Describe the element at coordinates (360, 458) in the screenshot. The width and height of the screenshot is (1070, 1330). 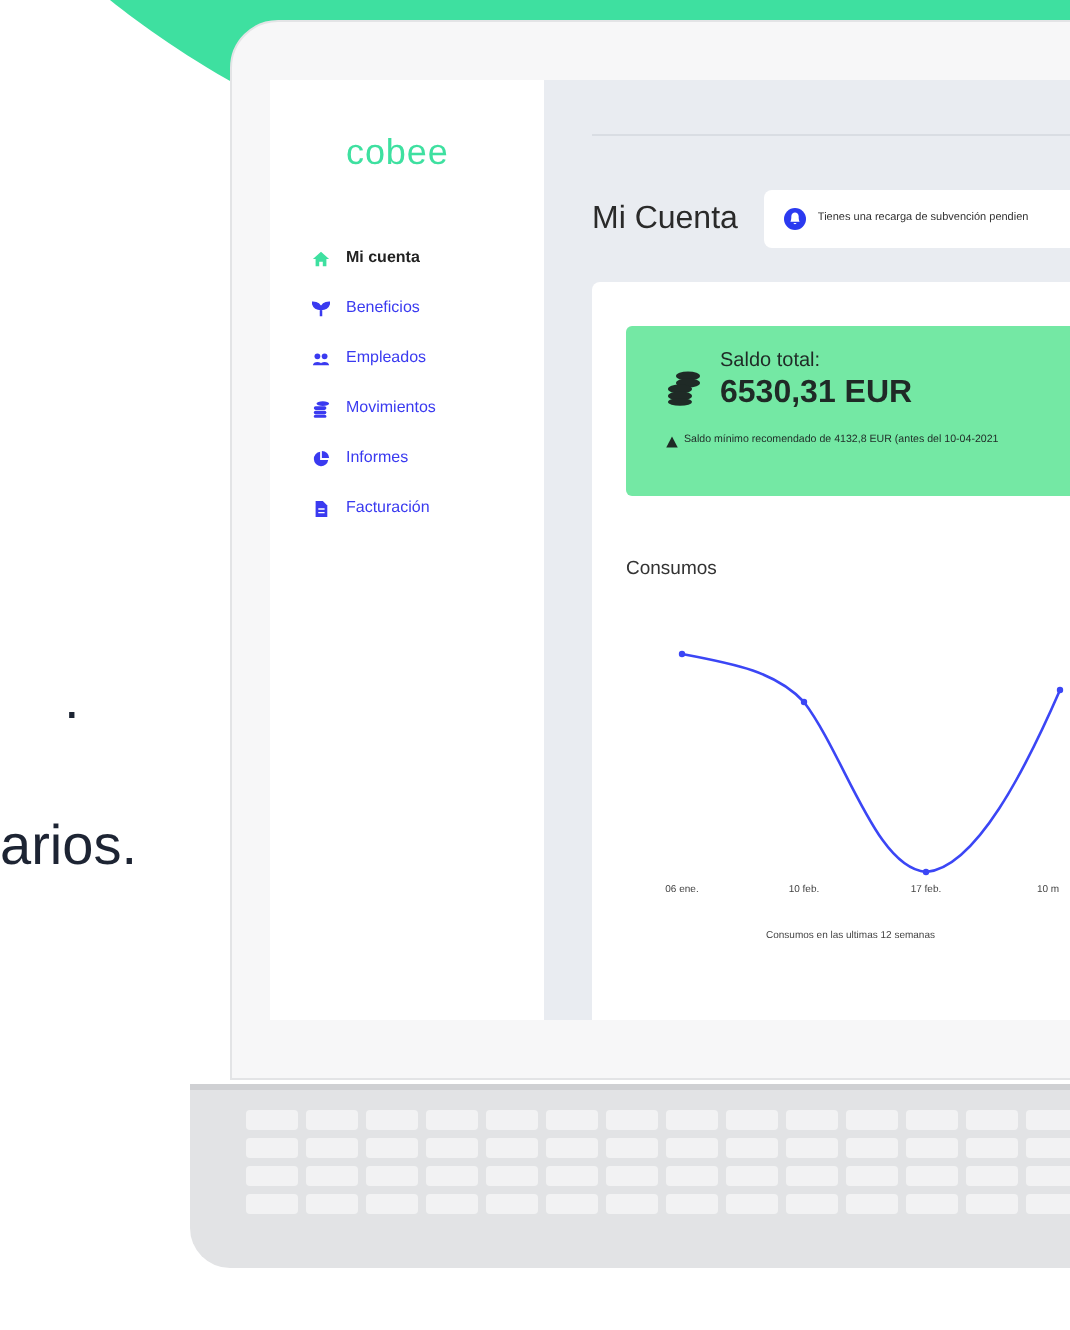
I see `nav-item: Informes` at that location.